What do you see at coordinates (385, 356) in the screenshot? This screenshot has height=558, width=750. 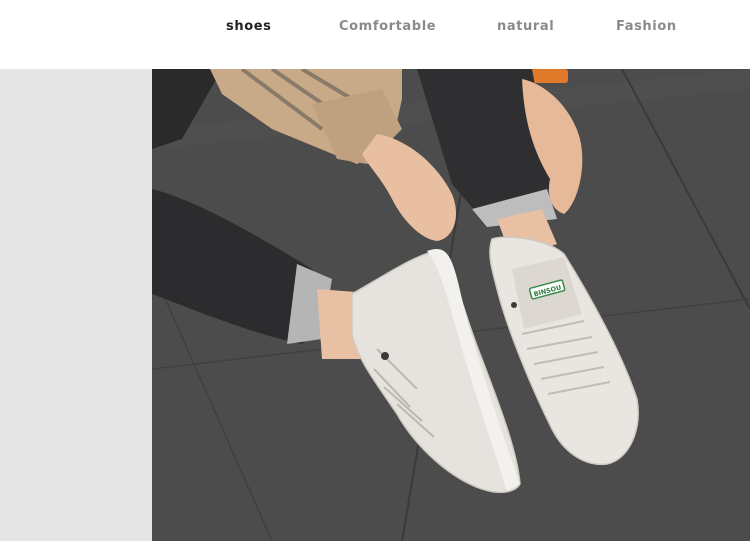 I see `left-shoe-eyelet` at bounding box center [385, 356].